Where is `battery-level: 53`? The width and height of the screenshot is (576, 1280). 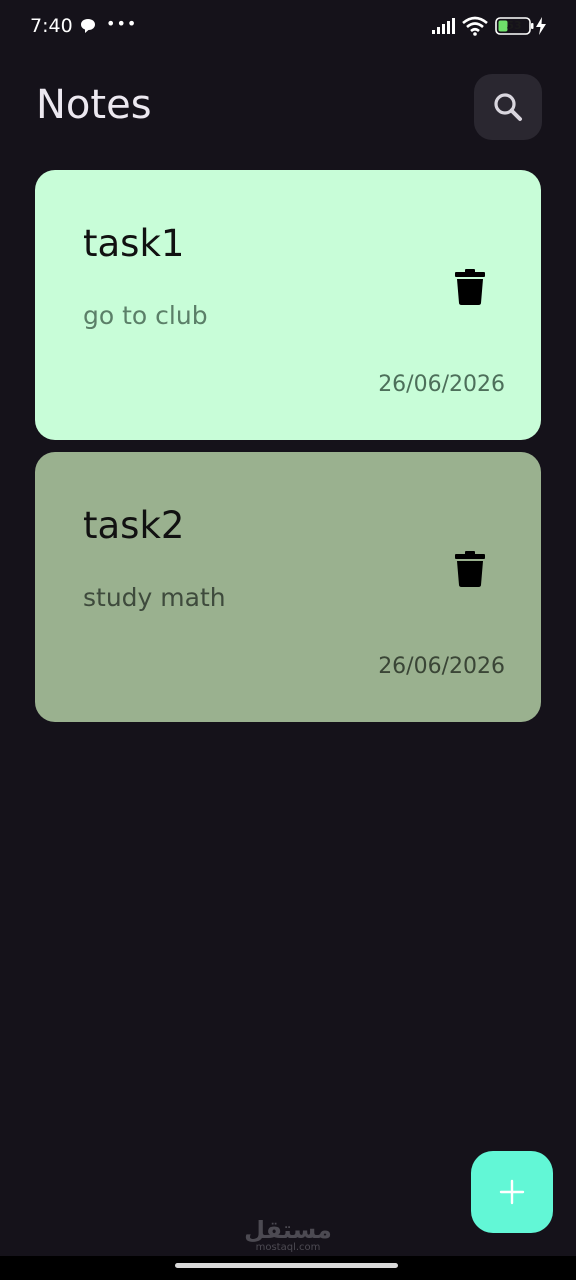
battery-level: 53 is located at coordinates (514, 25).